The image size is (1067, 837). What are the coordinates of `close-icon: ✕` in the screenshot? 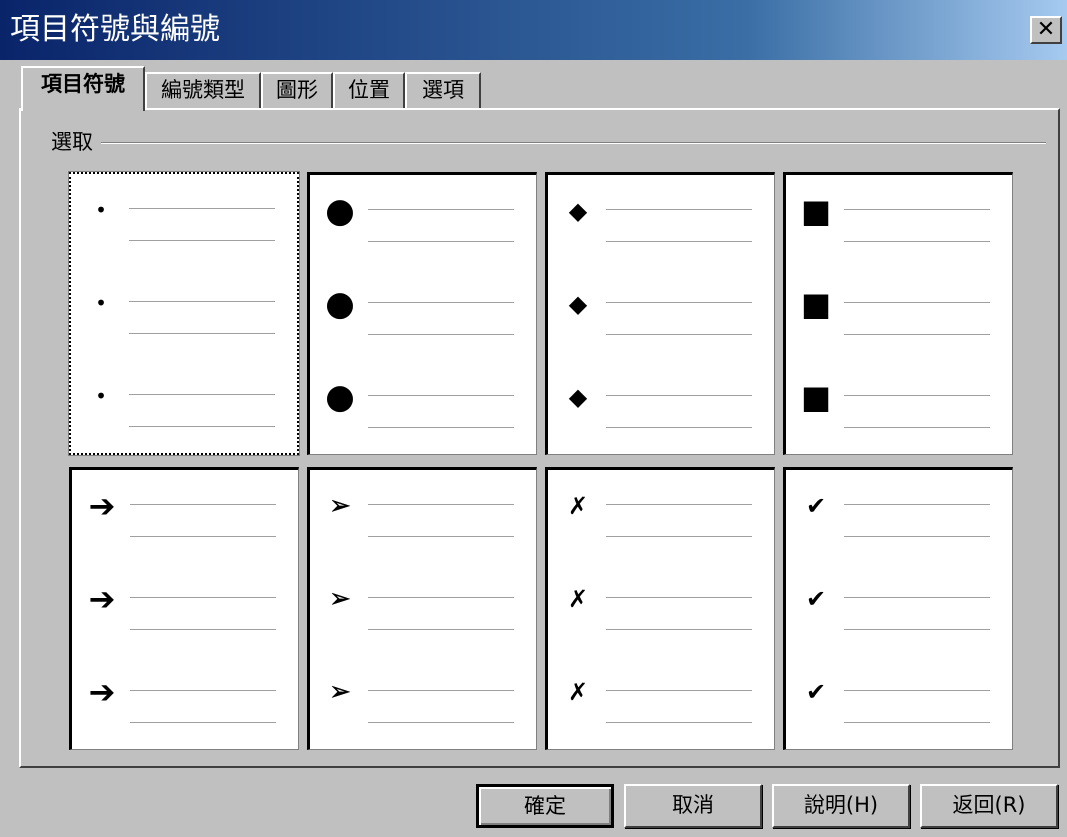 It's located at (1046, 29).